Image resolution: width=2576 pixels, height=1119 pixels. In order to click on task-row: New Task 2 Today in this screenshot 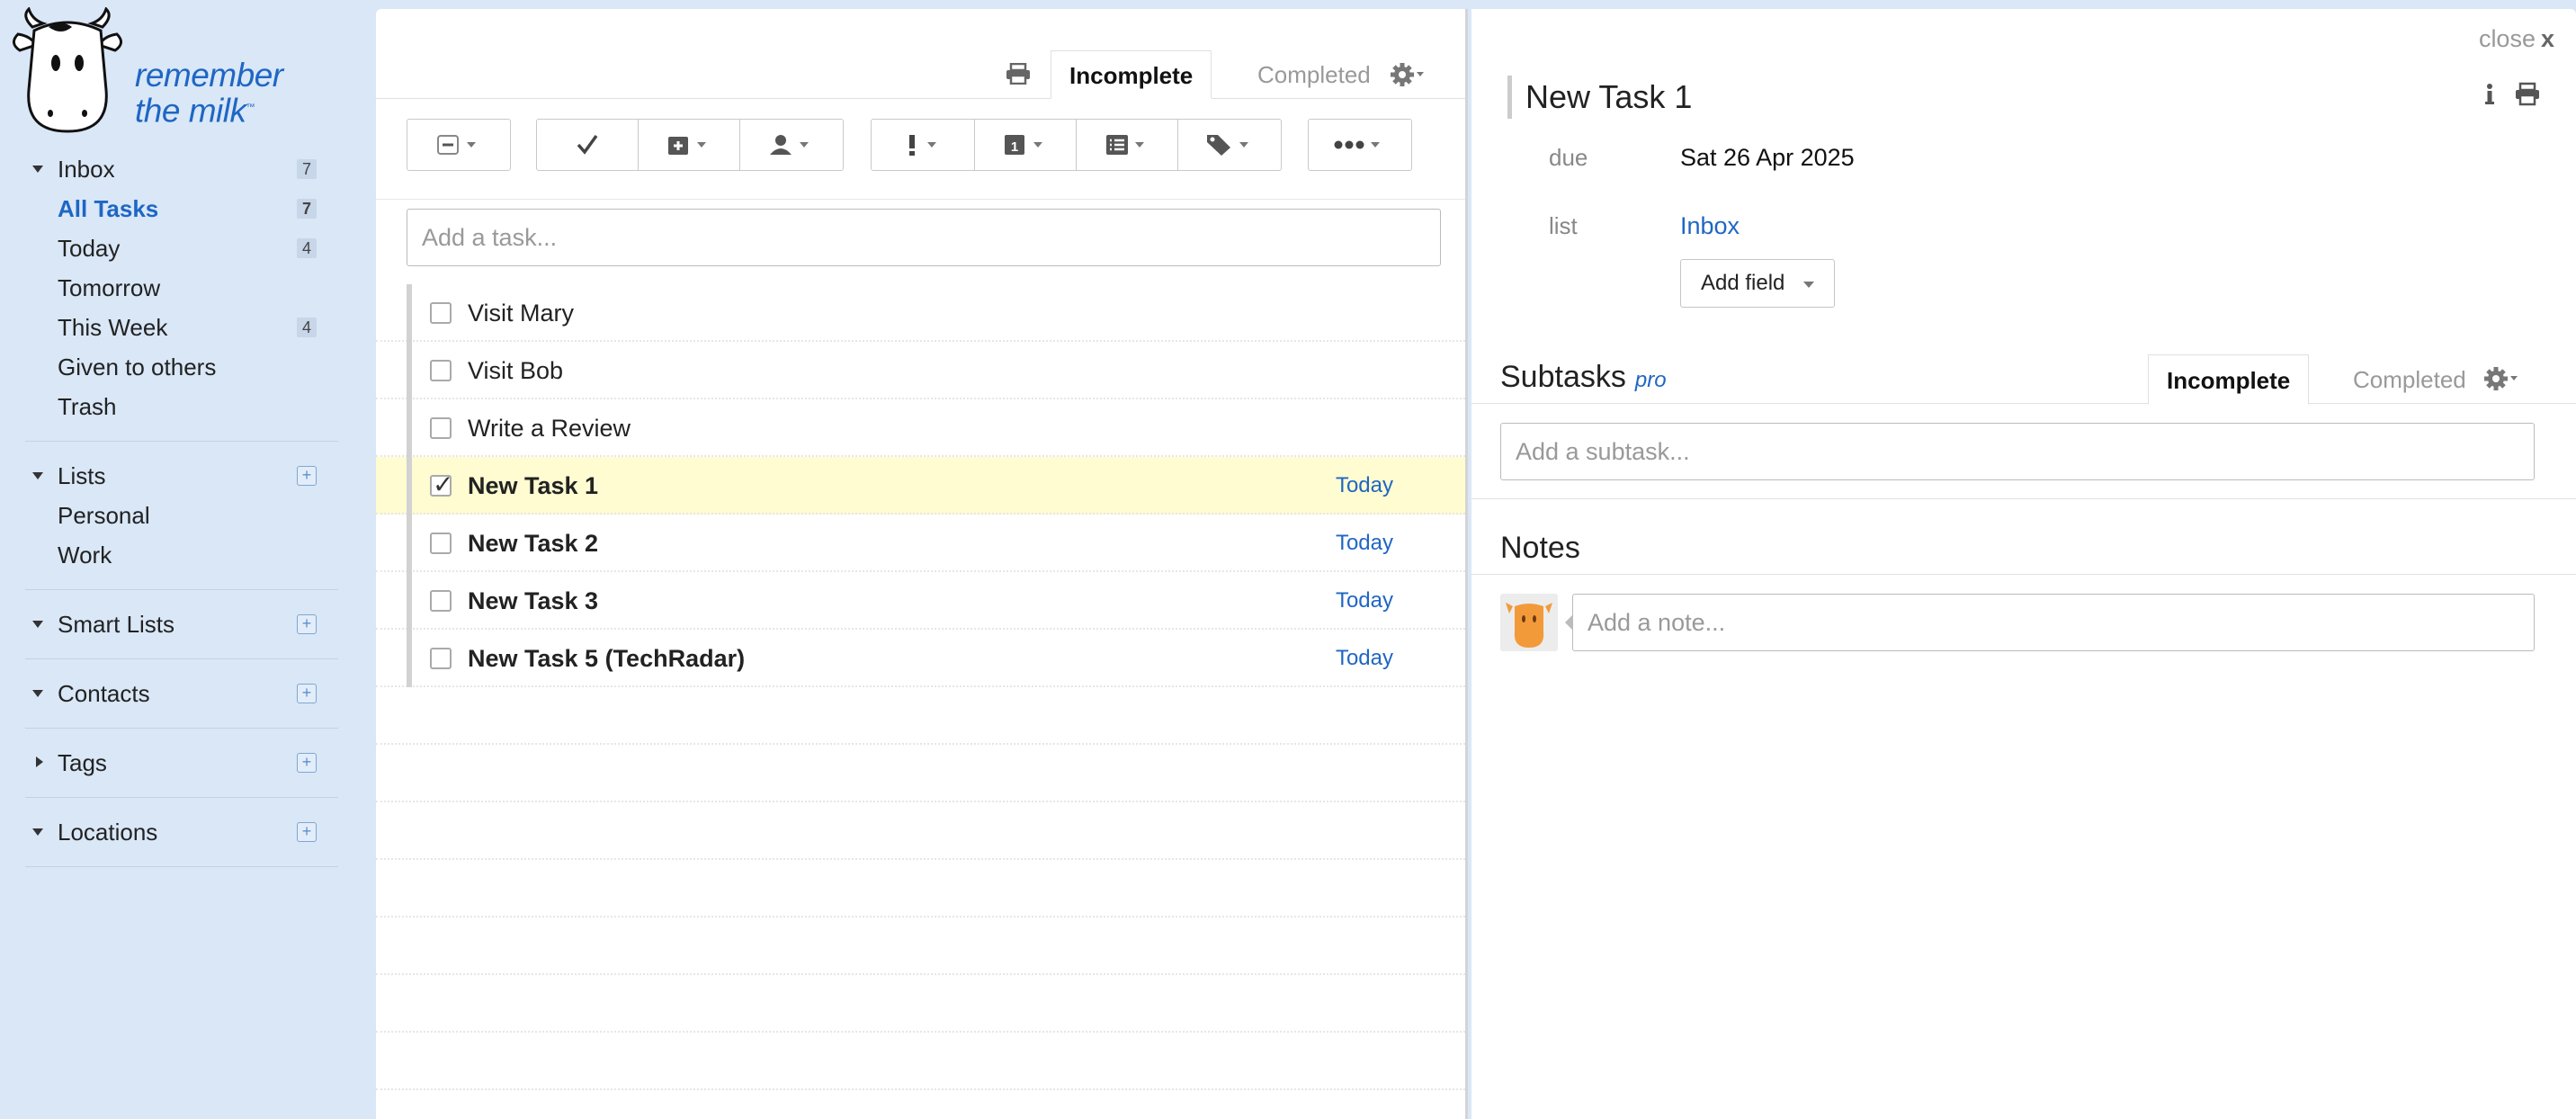, I will do `click(920, 543)`.